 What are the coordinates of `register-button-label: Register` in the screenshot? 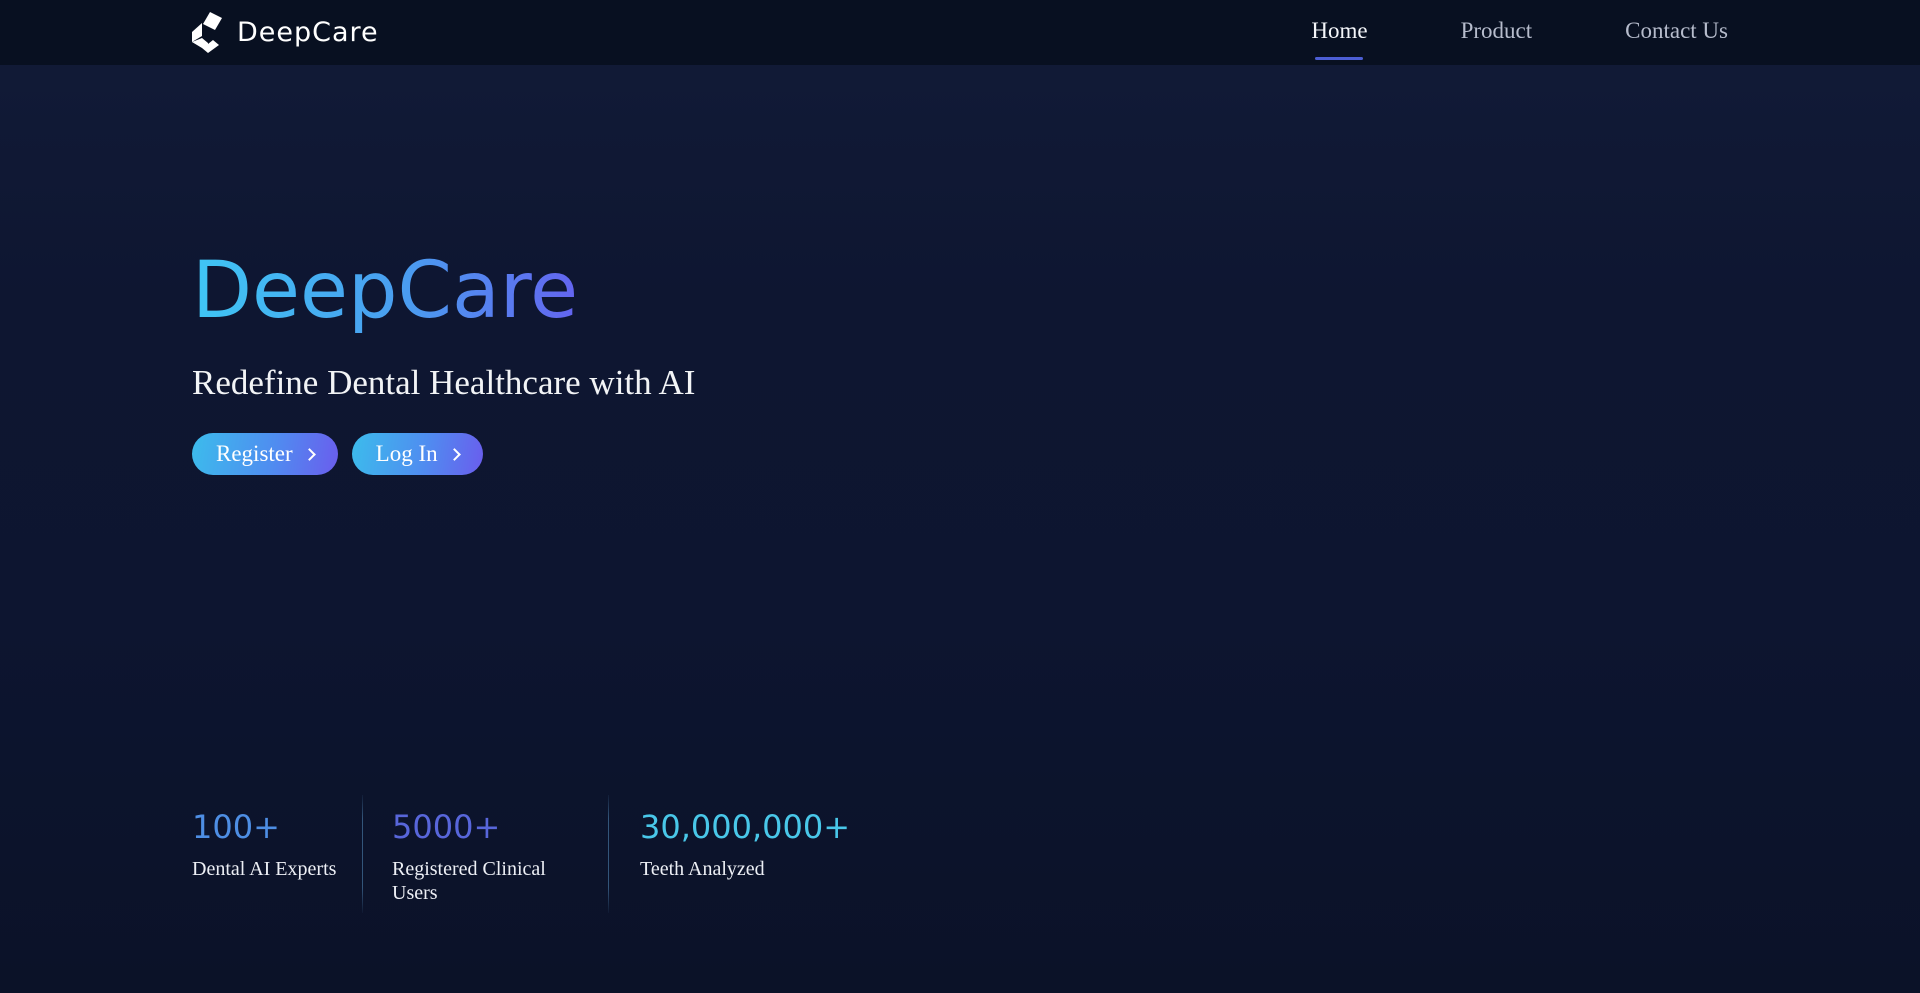 It's located at (254, 453).